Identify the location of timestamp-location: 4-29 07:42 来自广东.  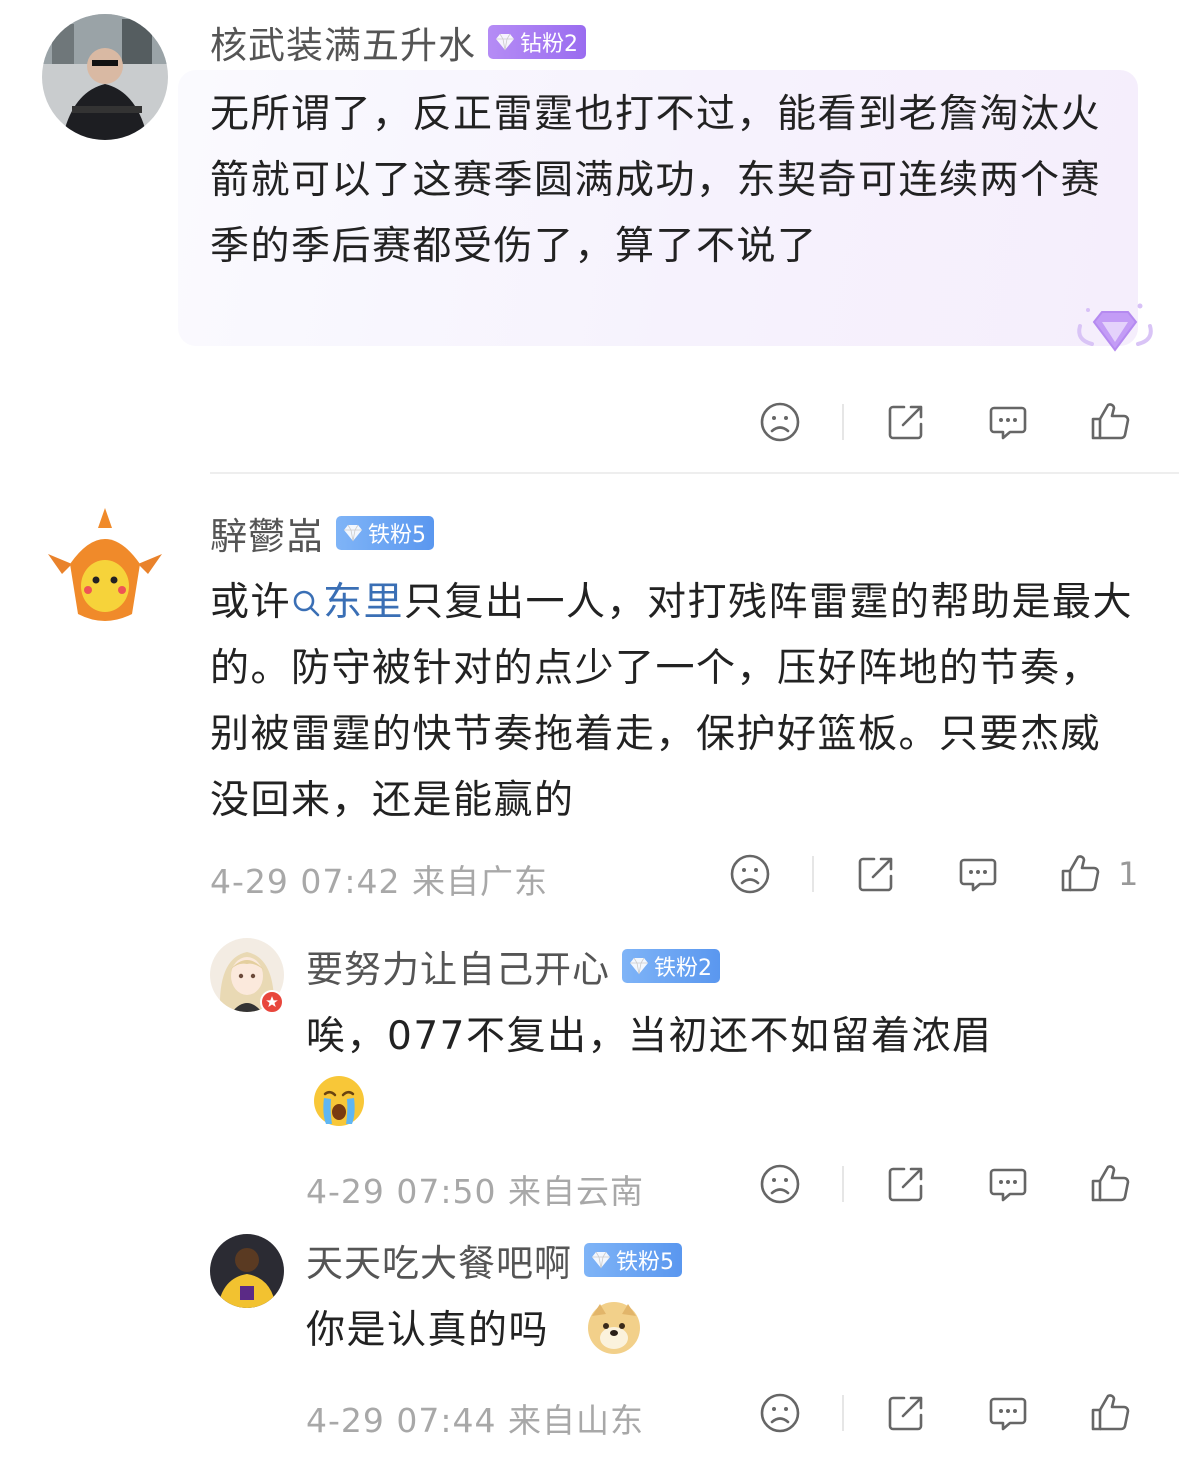
(379, 881).